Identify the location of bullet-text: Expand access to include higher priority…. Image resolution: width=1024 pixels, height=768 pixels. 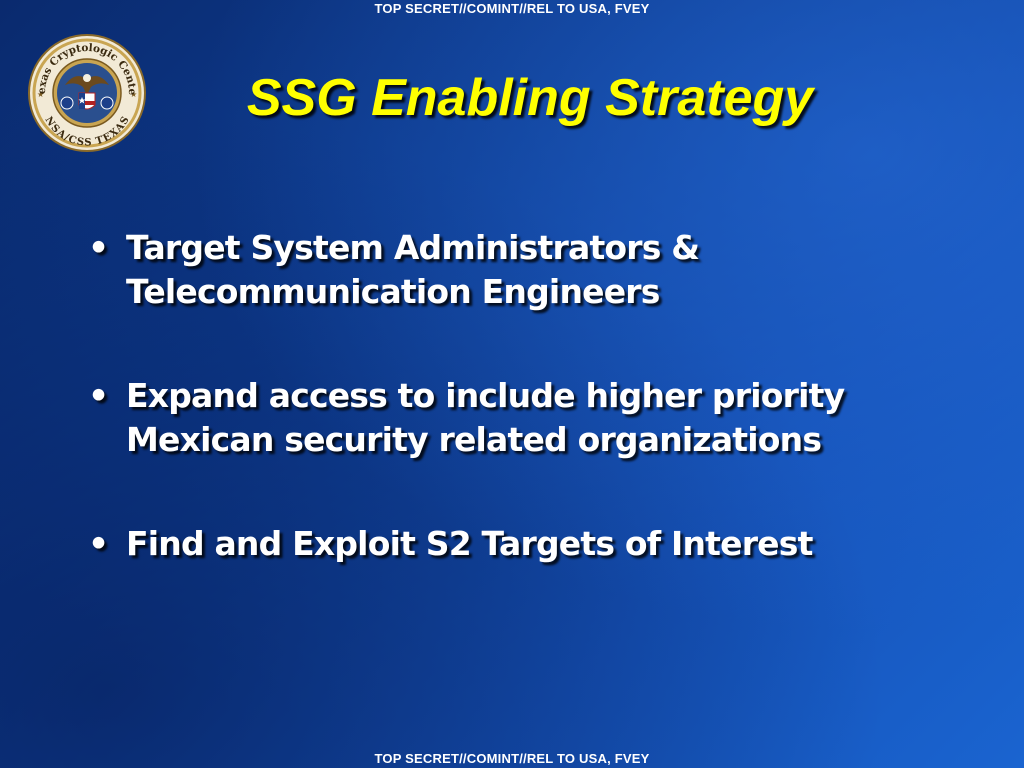
(485, 417).